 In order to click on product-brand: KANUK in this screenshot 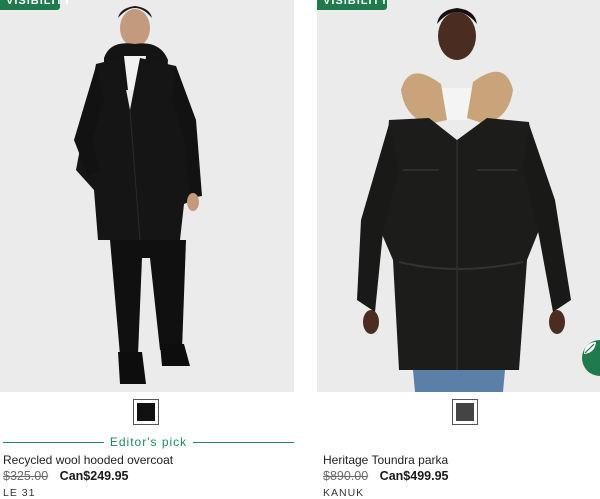, I will do `click(343, 493)`.